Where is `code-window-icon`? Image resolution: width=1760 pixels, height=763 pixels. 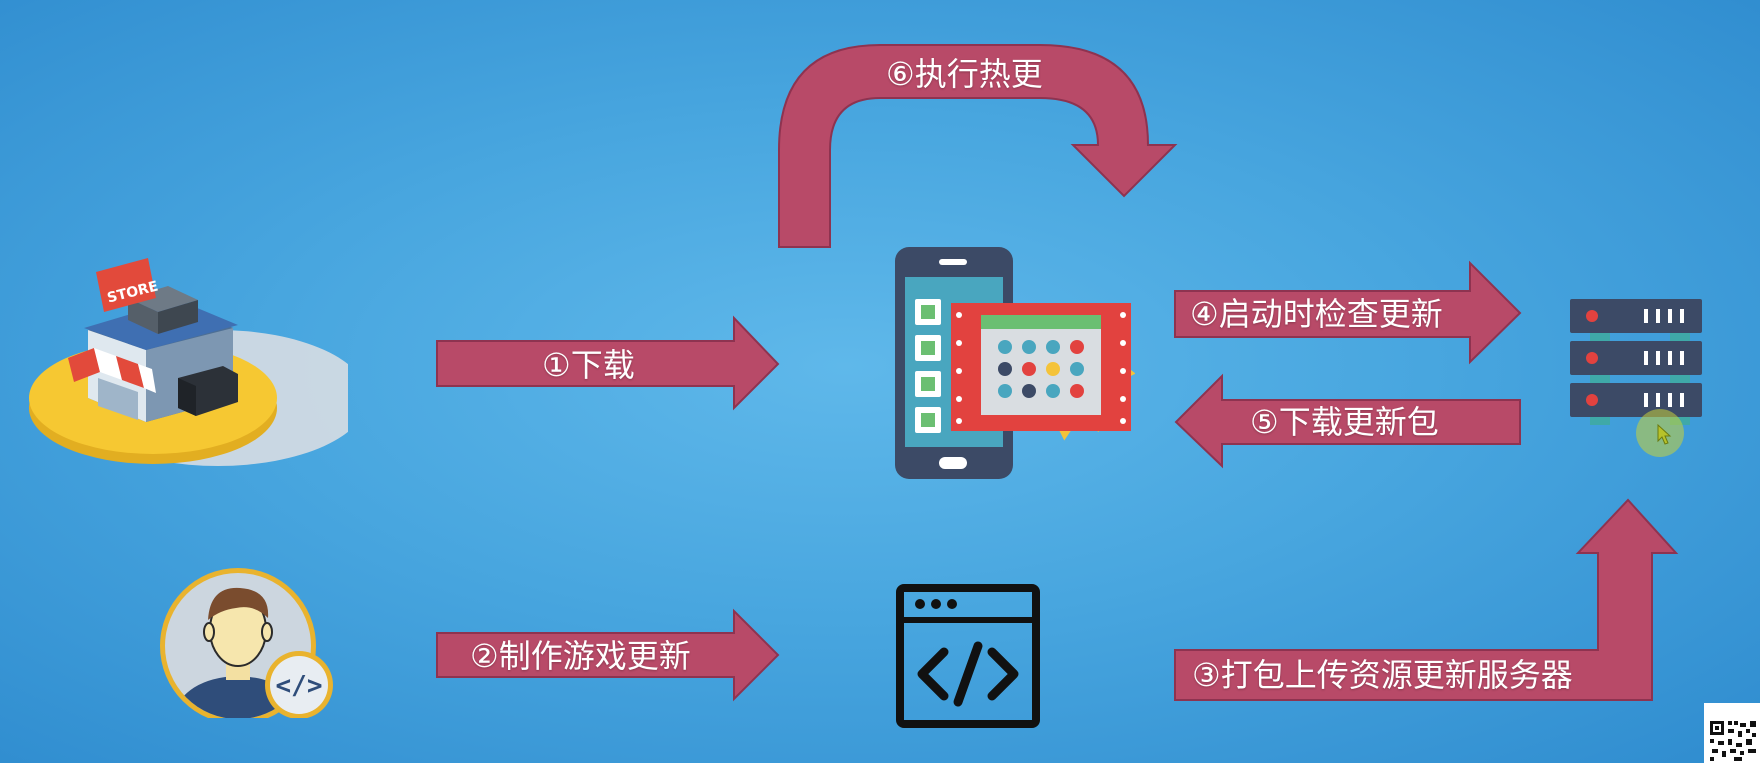
code-window-icon is located at coordinates (968, 656).